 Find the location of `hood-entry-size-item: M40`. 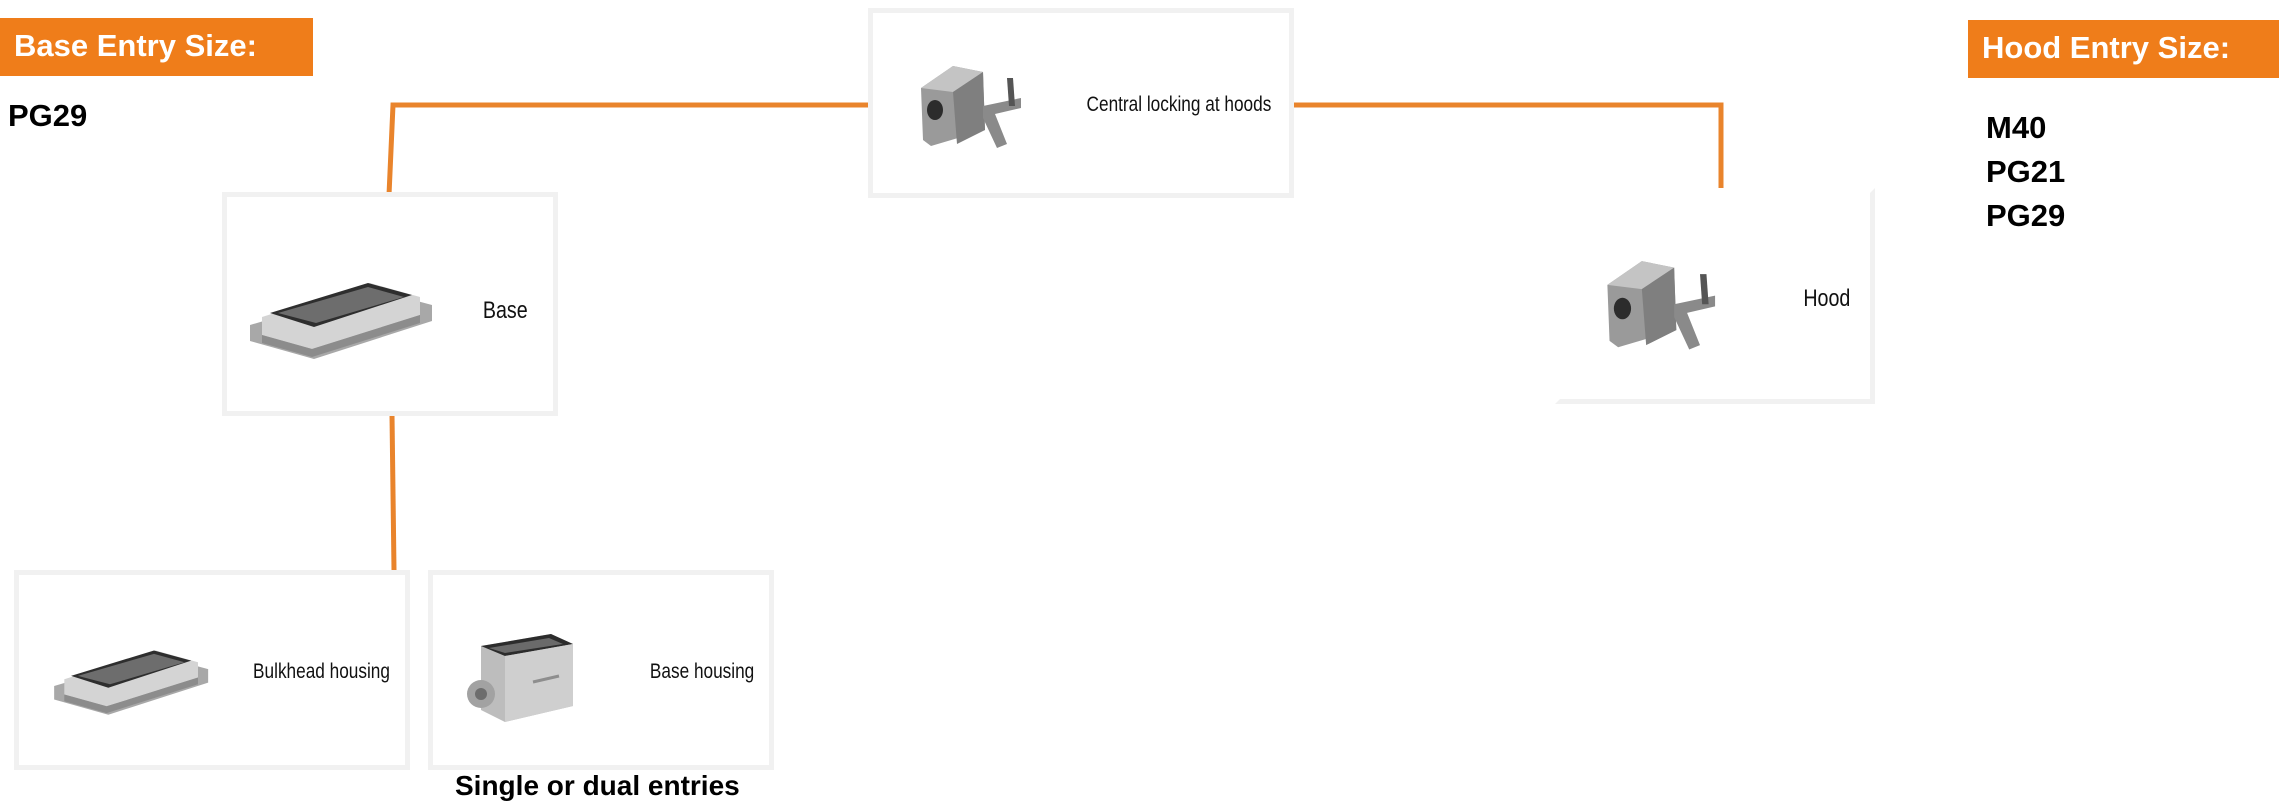

hood-entry-size-item: M40 is located at coordinates (2016, 127).